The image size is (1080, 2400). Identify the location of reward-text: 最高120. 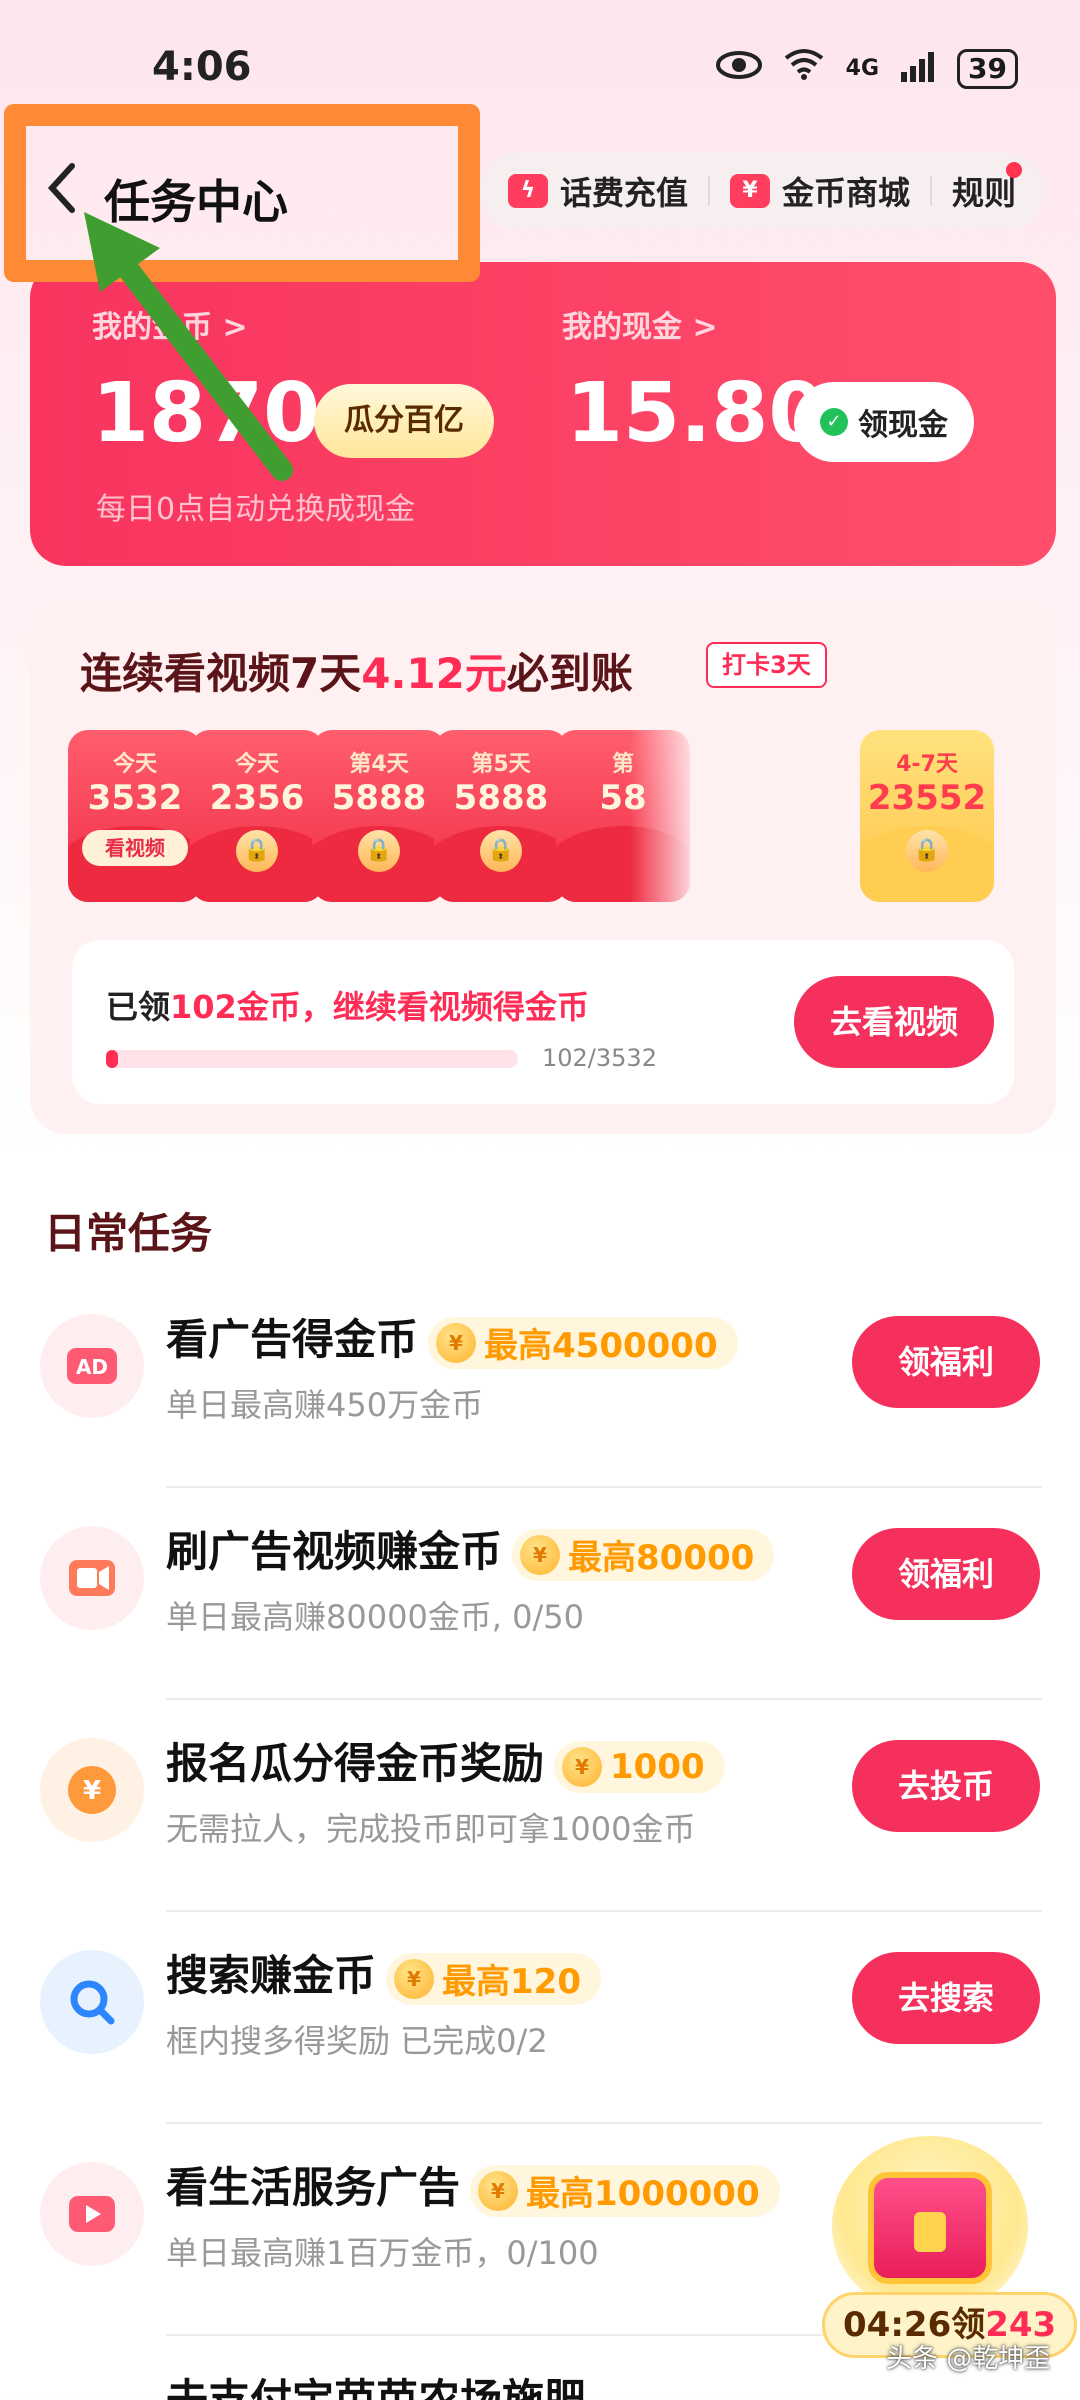
(511, 1982).